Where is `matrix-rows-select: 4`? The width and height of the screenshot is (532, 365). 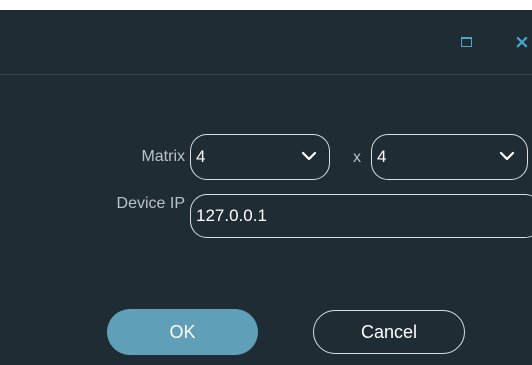 matrix-rows-select: 4 is located at coordinates (260, 157).